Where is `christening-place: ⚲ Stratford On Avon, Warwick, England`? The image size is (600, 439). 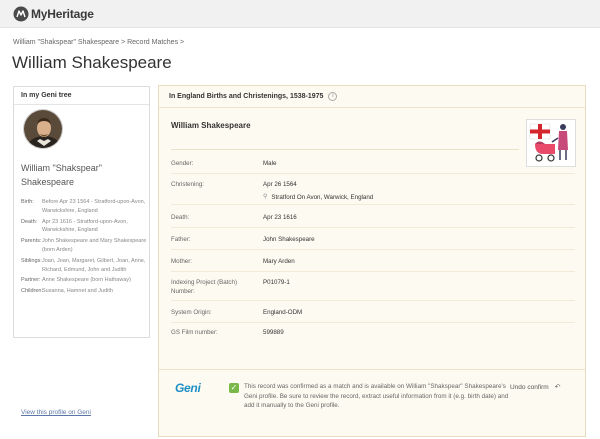
christening-place: ⚲ Stratford On Avon, Warwick, England is located at coordinates (318, 197).